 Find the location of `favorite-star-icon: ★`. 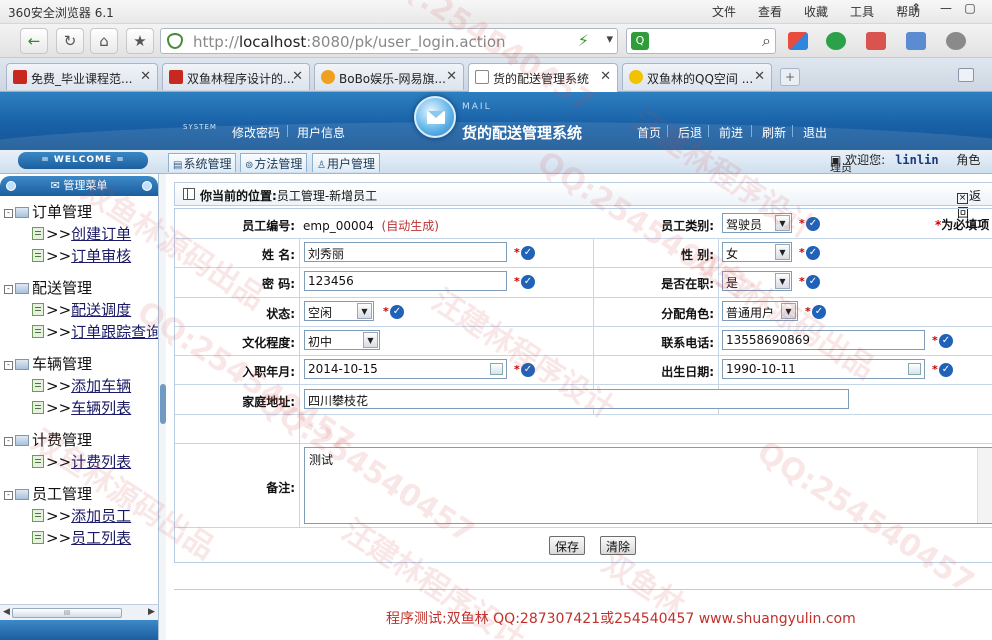

favorite-star-icon: ★ is located at coordinates (140, 41).